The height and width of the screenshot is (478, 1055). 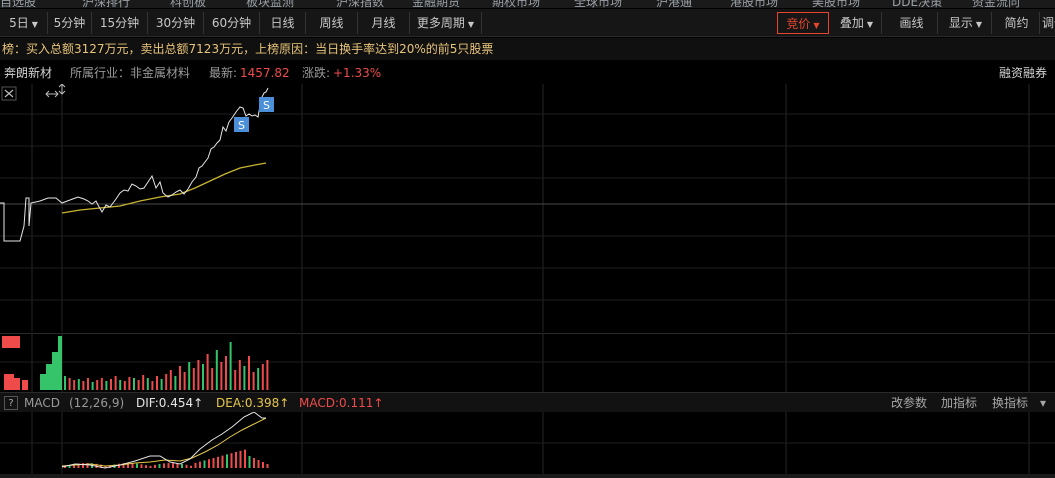 What do you see at coordinates (106, 4) in the screenshot?
I see `nav-item: 沪深排行` at bounding box center [106, 4].